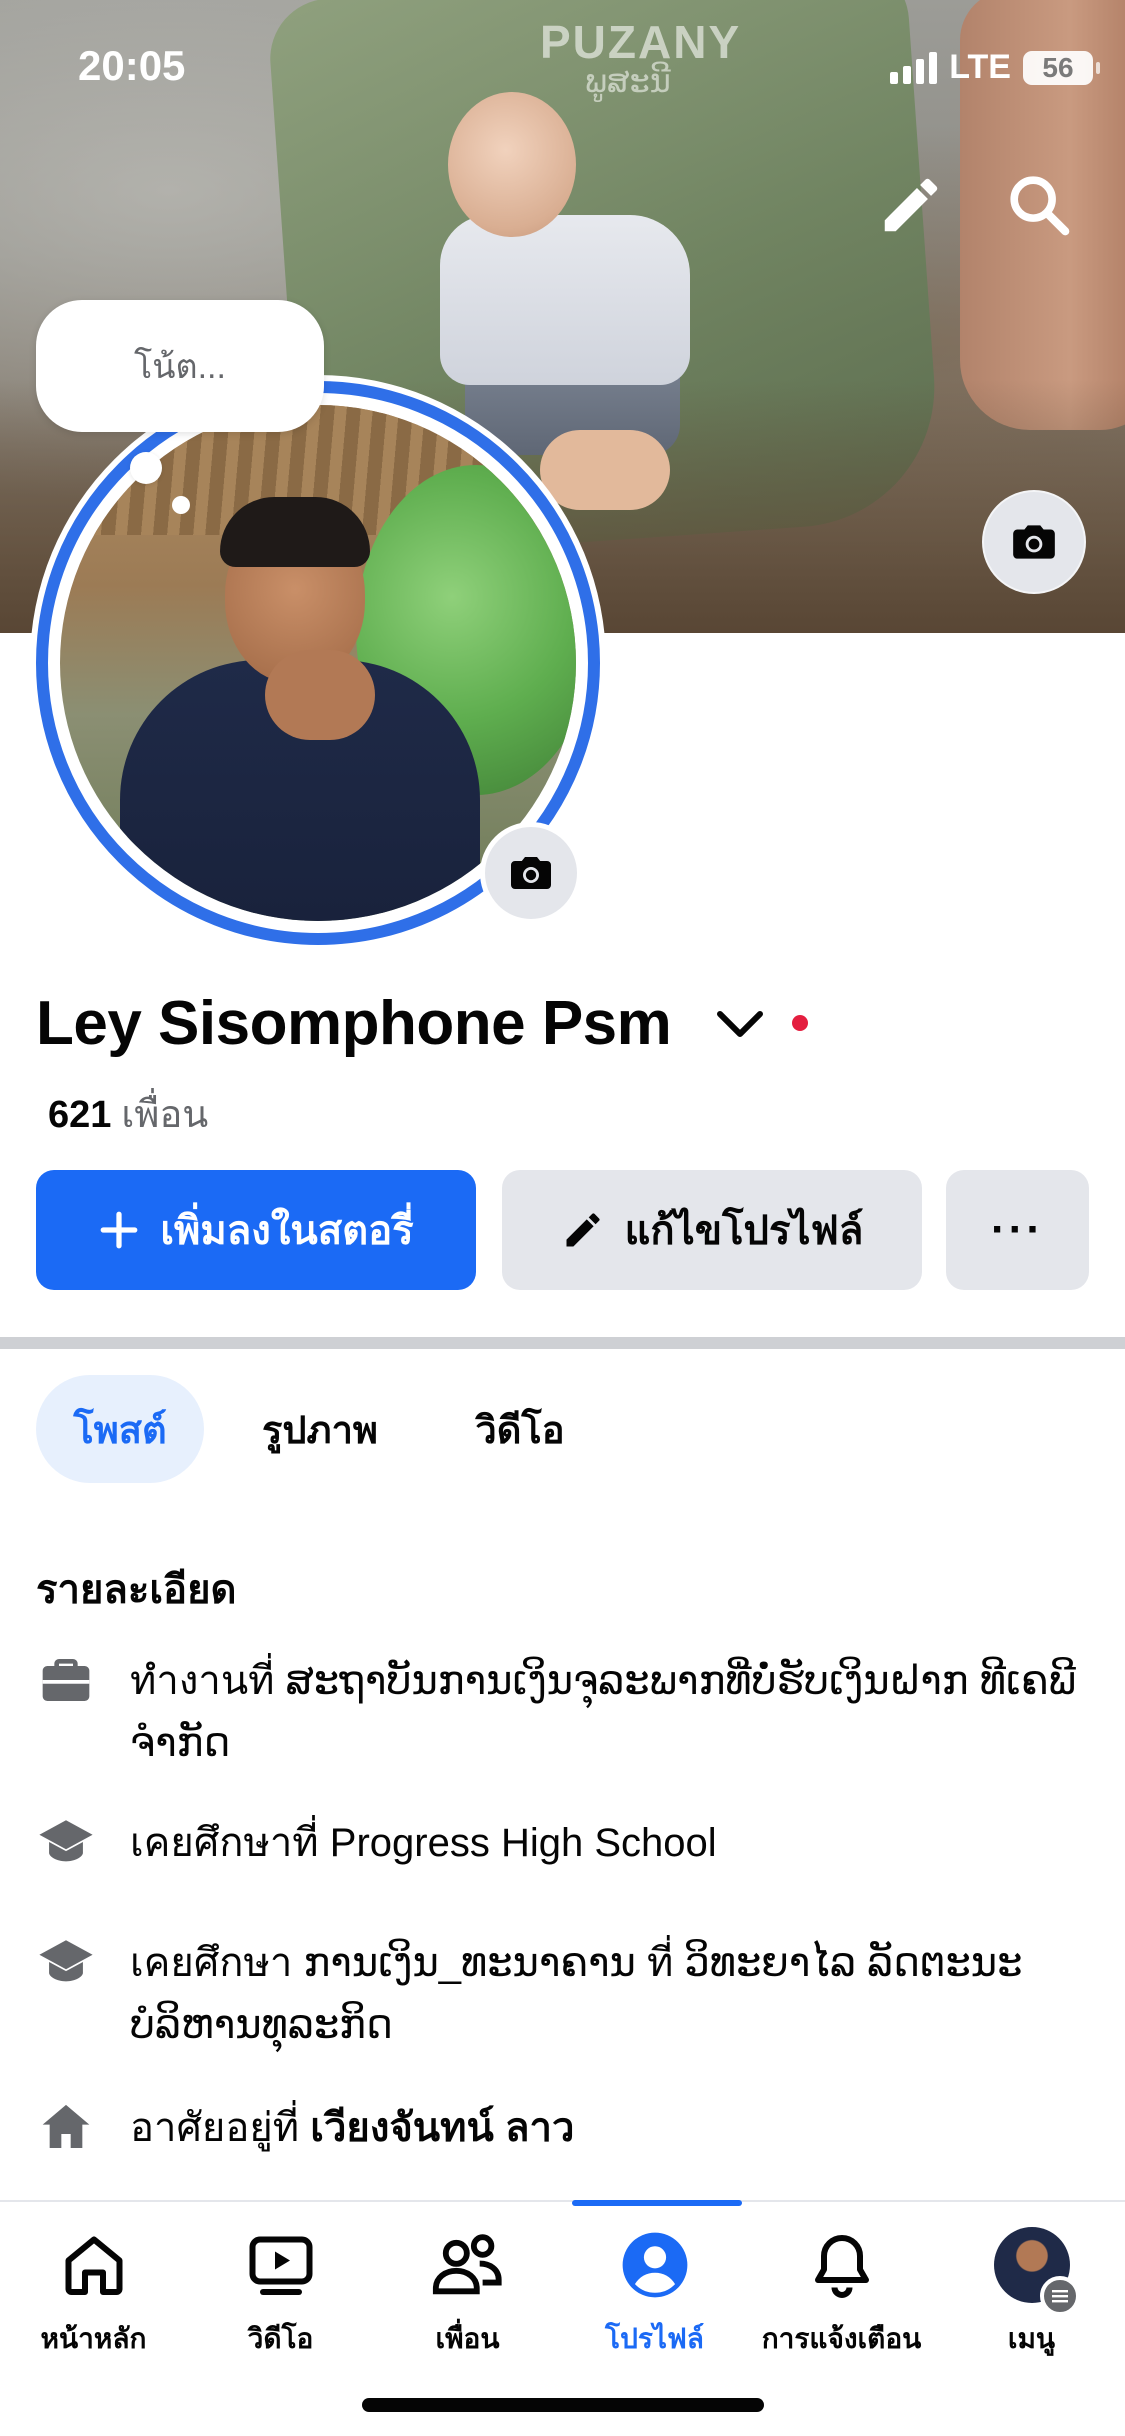  I want to click on status-dot, so click(800, 1023).